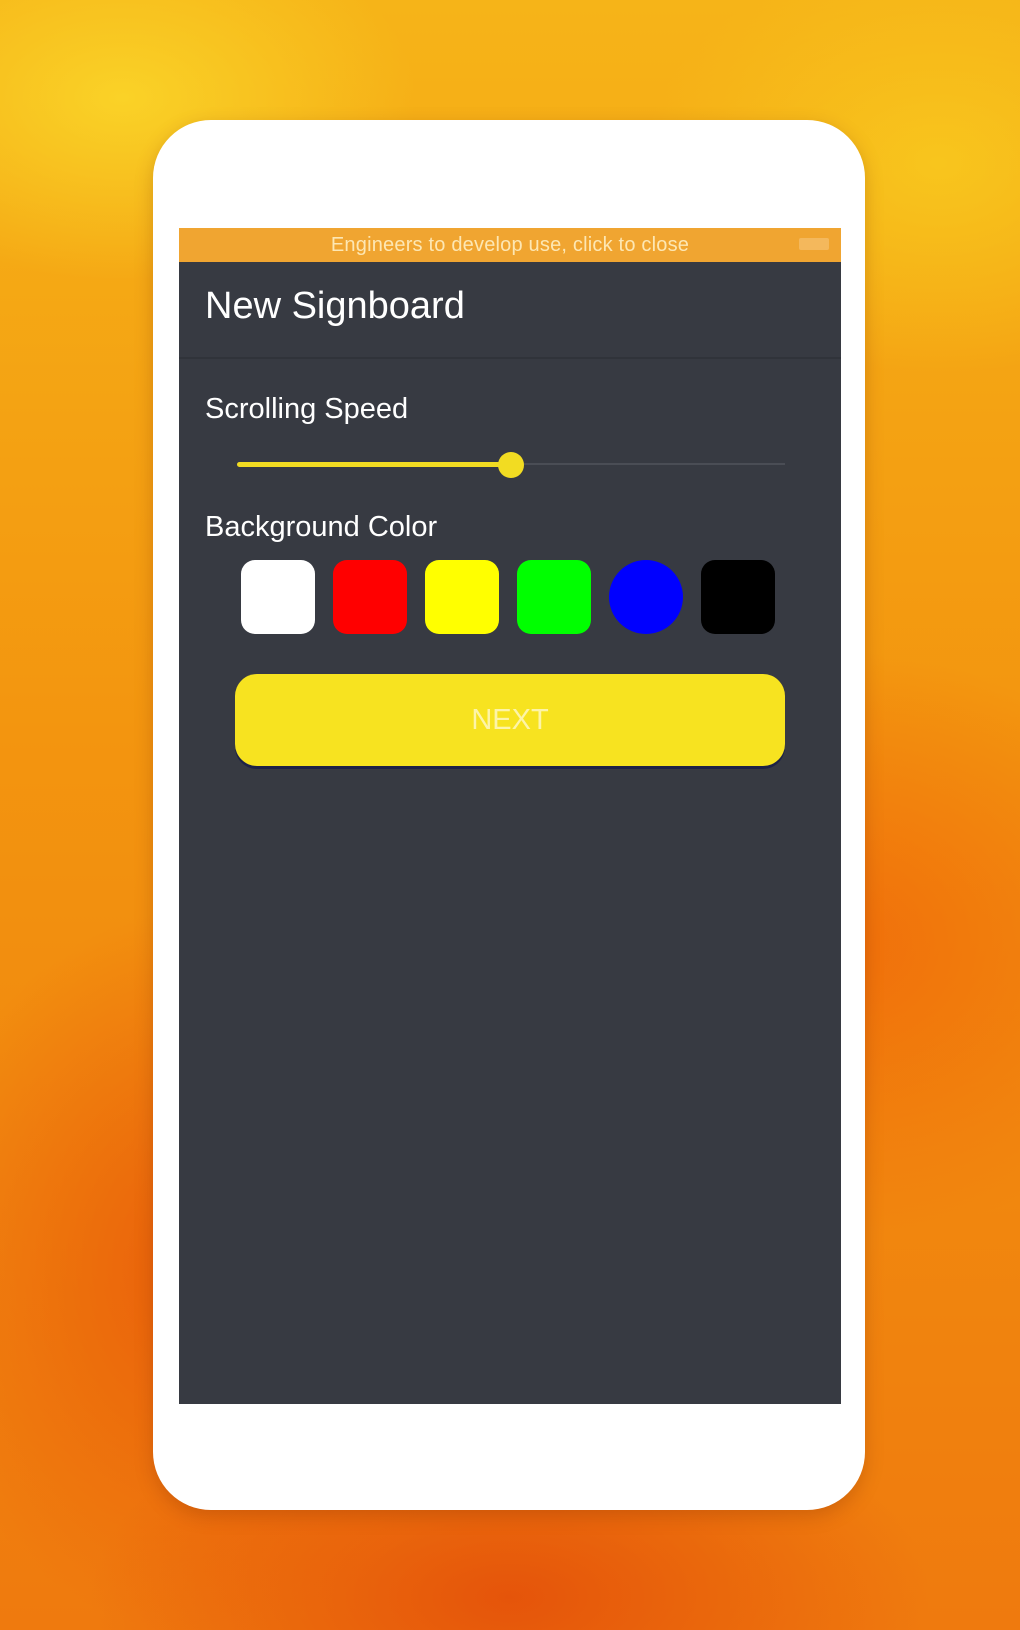  Describe the element at coordinates (307, 409) in the screenshot. I see `scrolling-speed-label: Scrolling Speed` at that location.